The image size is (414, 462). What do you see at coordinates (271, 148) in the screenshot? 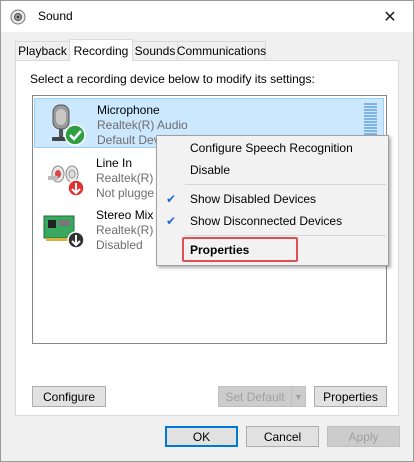
I see `menu-item-configure-speech: Configure Speech Recognition` at bounding box center [271, 148].